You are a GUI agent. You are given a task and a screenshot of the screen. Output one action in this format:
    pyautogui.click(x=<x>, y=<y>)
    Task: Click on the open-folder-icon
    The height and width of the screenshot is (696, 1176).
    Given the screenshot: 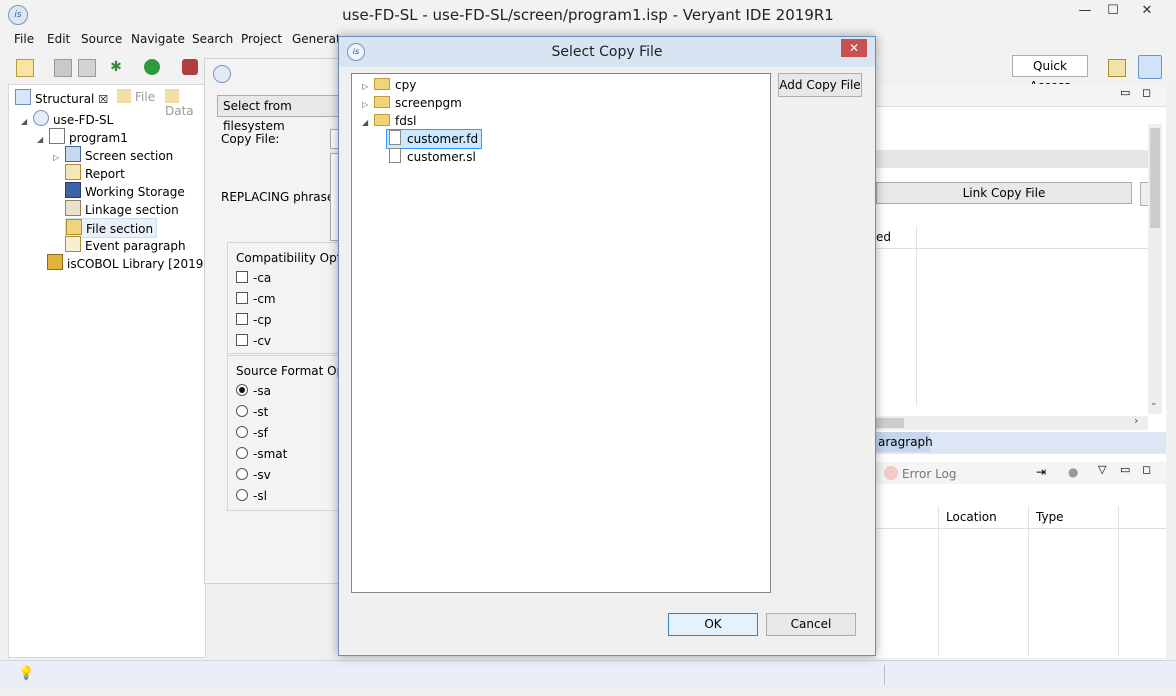 What is the action you would take?
    pyautogui.click(x=382, y=120)
    